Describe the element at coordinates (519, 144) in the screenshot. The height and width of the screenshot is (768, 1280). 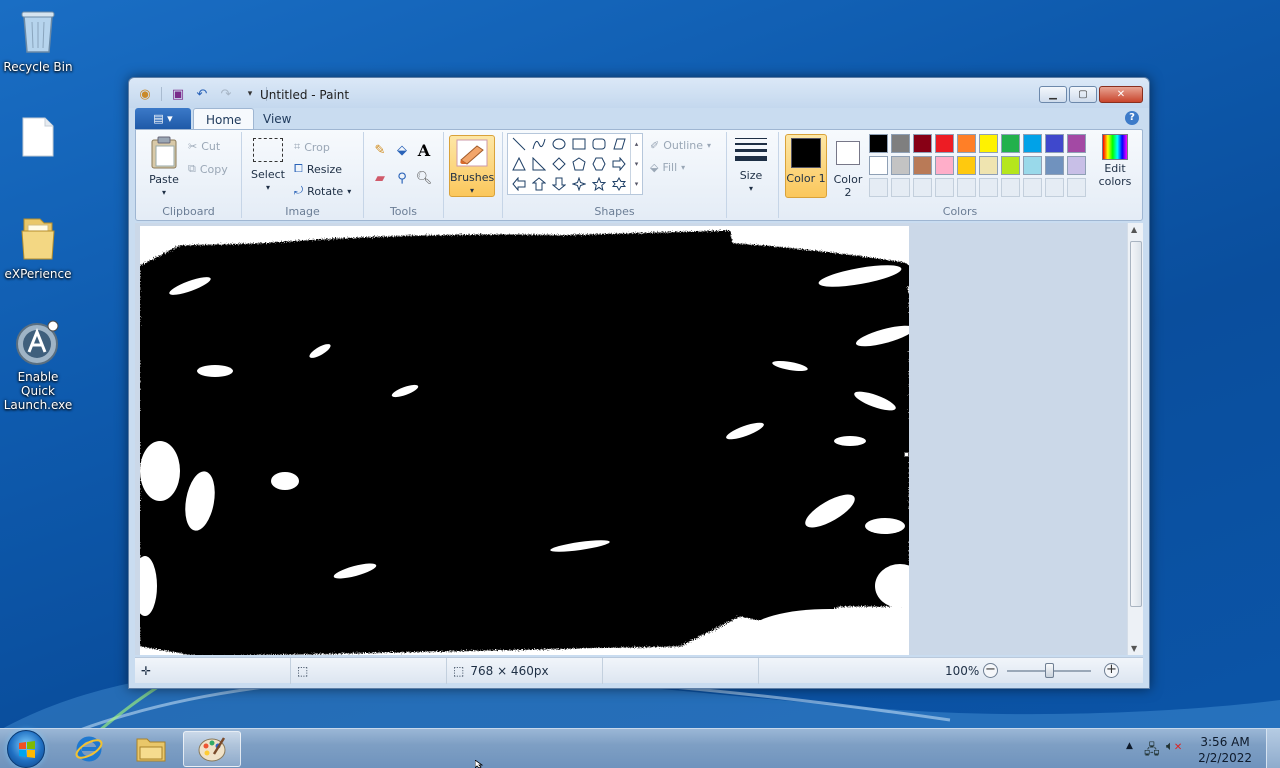
I see `line-shape-icon` at that location.